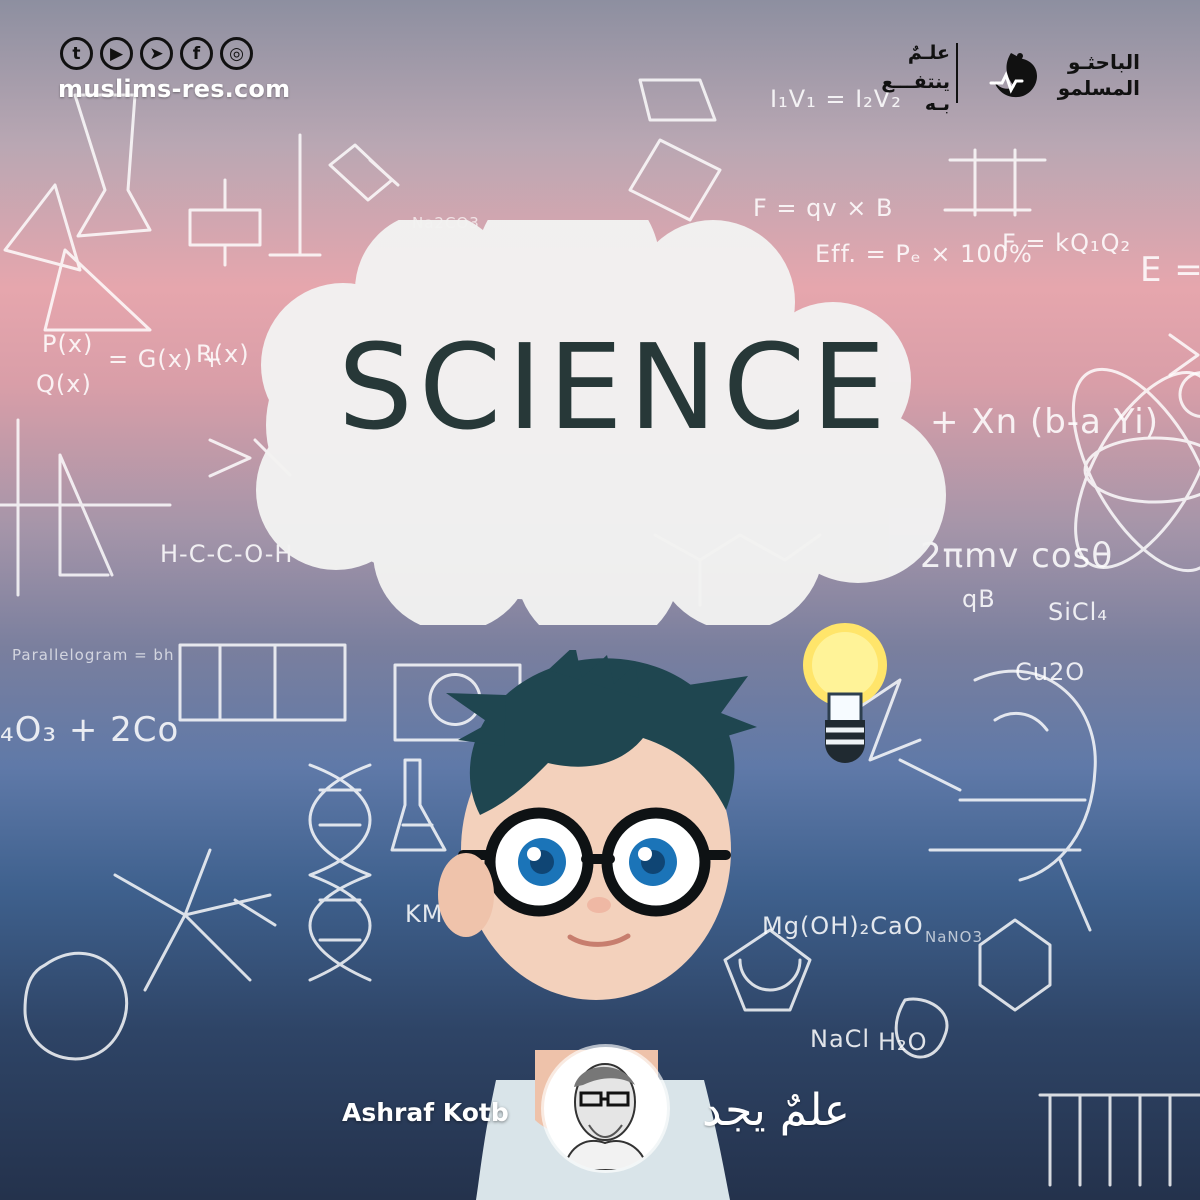 The height and width of the screenshot is (1200, 1200). What do you see at coordinates (425, 1112) in the screenshot?
I see `author-name: Ashraf Kotb` at bounding box center [425, 1112].